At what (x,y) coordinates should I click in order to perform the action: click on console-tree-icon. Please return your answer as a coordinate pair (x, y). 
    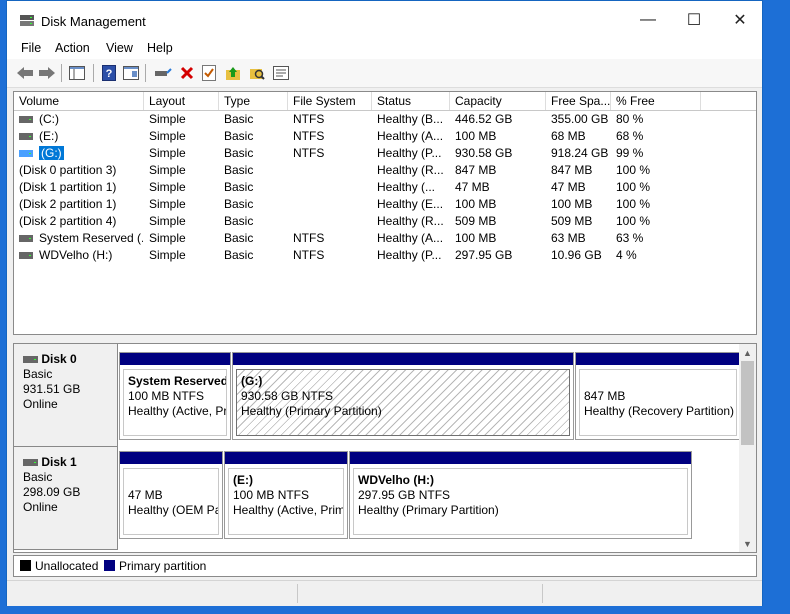
    Looking at the image, I should click on (77, 73).